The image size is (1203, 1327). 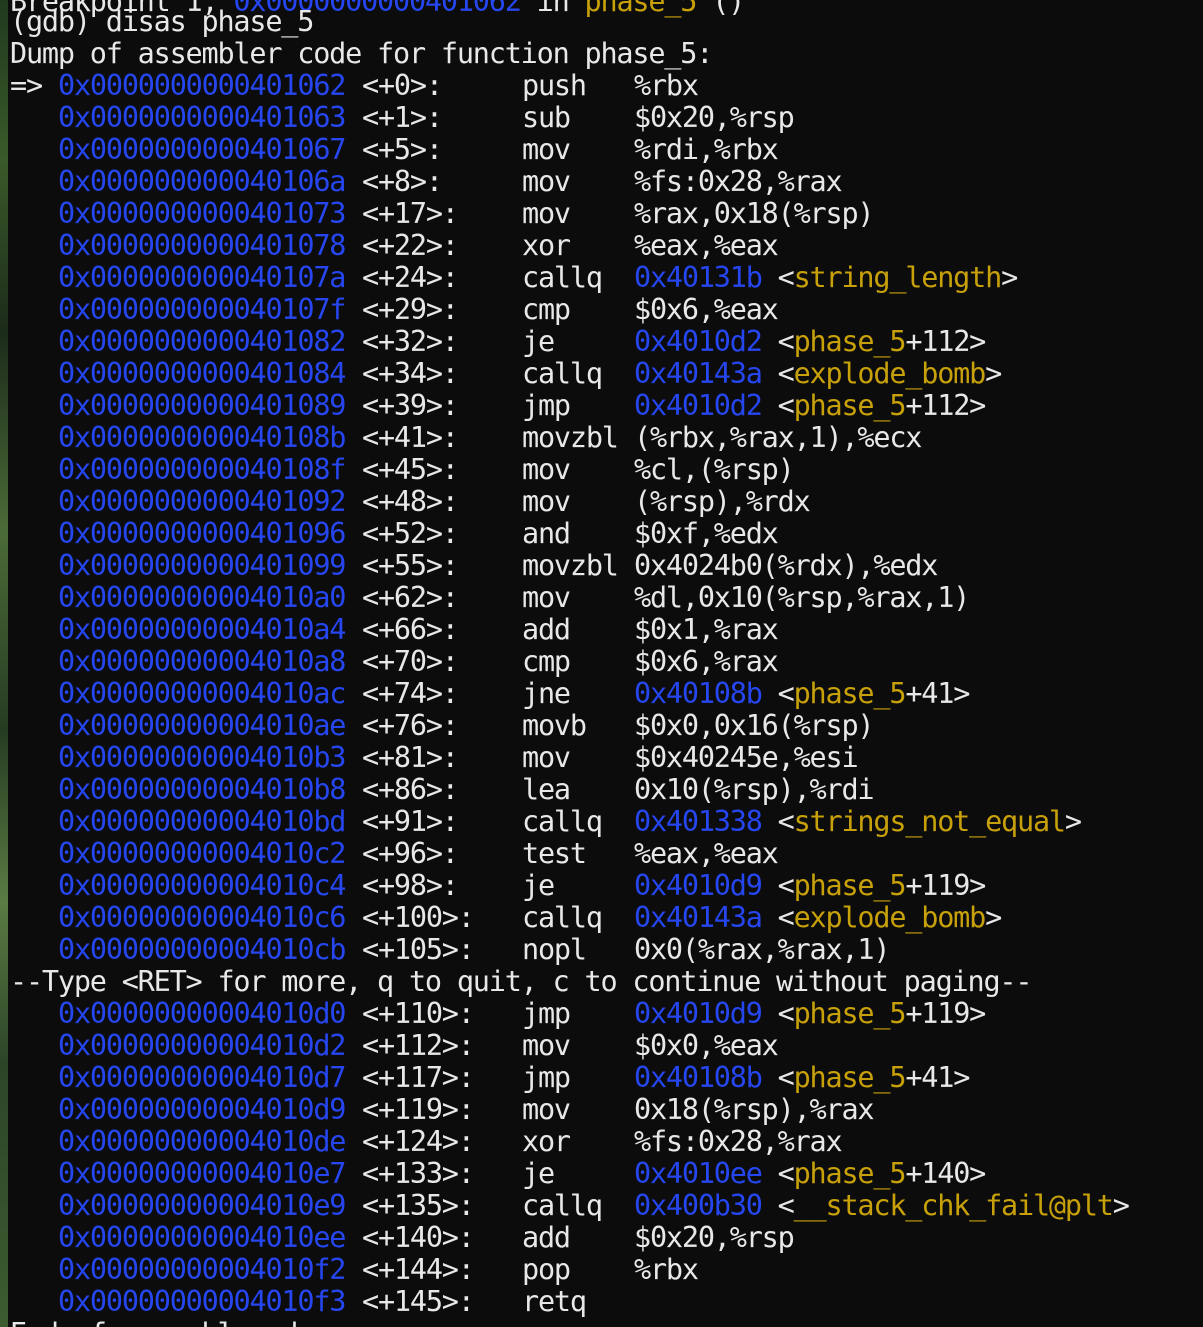 What do you see at coordinates (546, 629) in the screenshot?
I see `instruction-mnemonic: add` at bounding box center [546, 629].